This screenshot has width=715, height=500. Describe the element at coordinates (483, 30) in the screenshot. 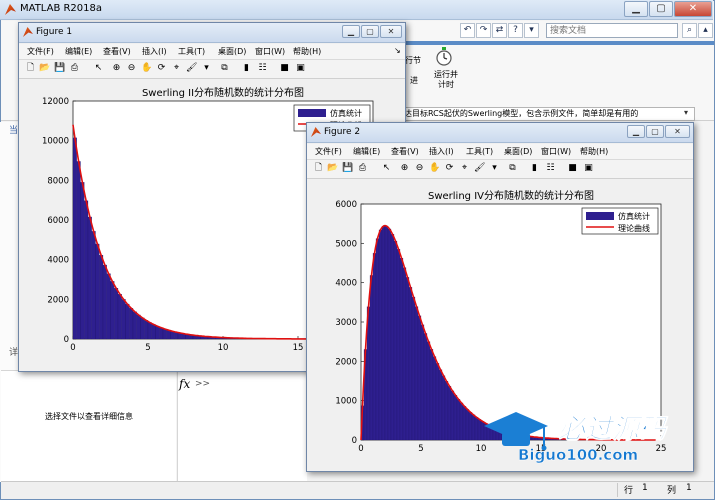

I see `redo-icon: ↷` at that location.